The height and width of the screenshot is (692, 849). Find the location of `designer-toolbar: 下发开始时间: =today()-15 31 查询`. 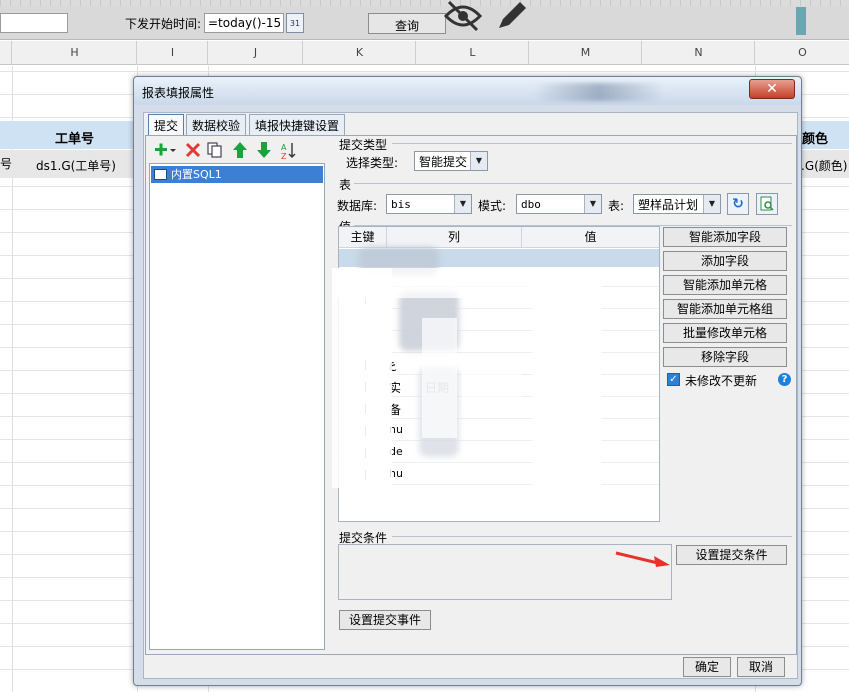

designer-toolbar: 下发开始时间: =today()-15 31 查询 is located at coordinates (424, 20).